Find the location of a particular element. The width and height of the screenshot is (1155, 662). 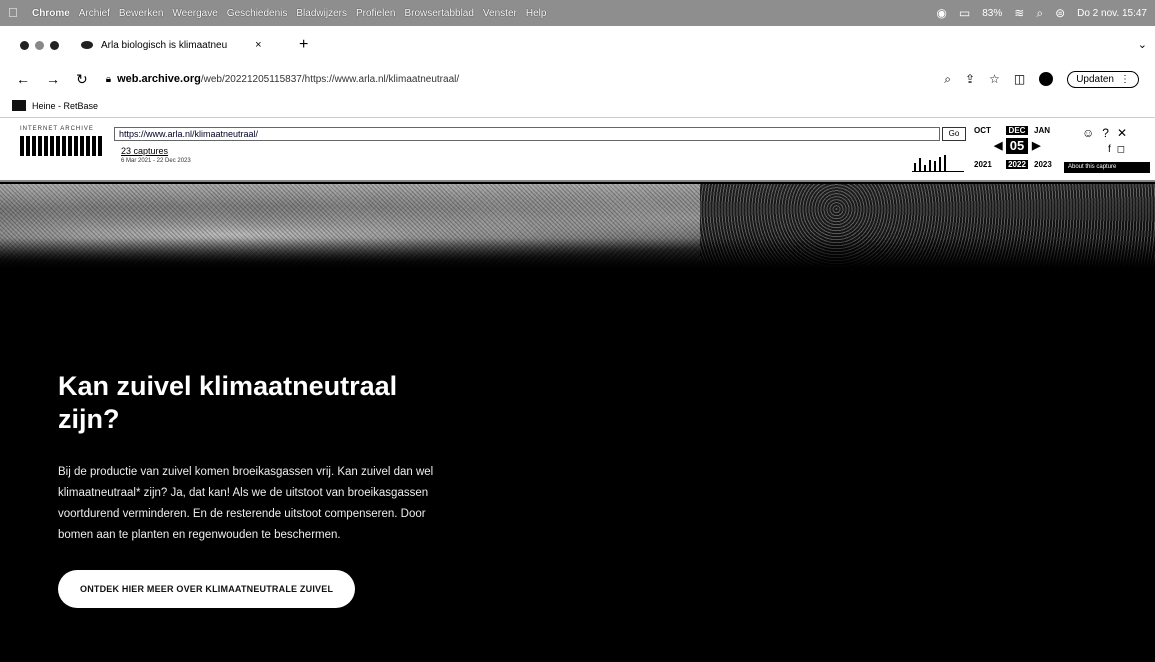

navigation-buttons: ← → ↻ is located at coordinates (52, 79).